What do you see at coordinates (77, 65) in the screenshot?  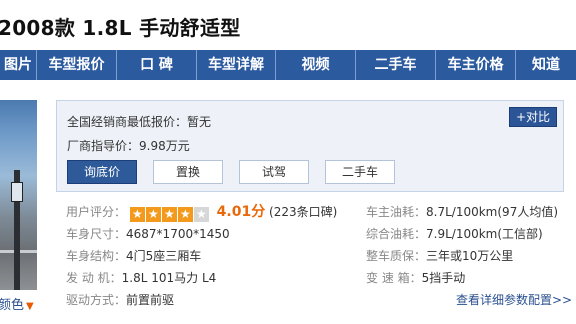 I see `nav-tab-prices: 车型报价` at bounding box center [77, 65].